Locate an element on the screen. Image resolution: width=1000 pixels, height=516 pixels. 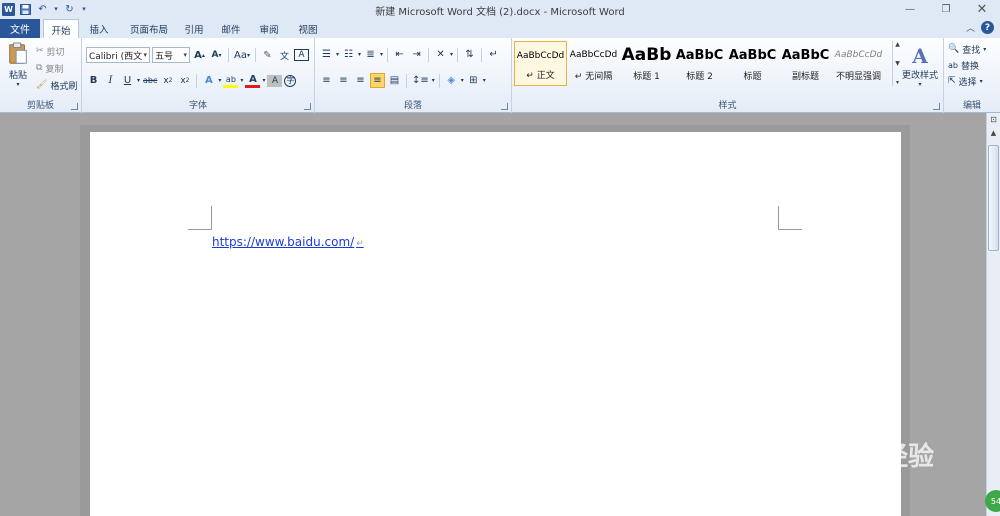
scroll-thumb is located at coordinates (993, 198).